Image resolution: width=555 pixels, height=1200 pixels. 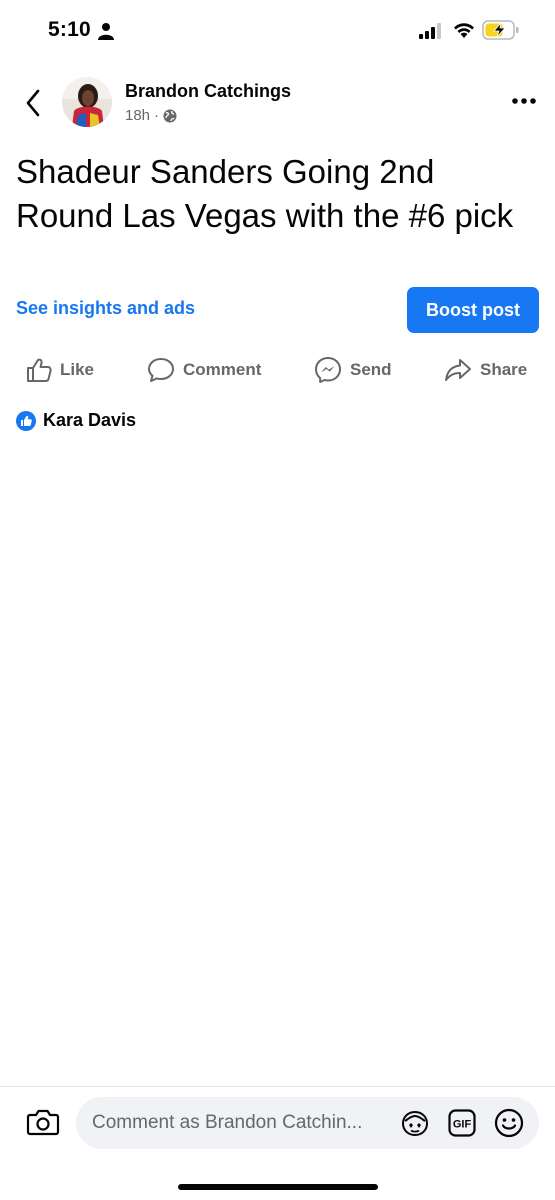 What do you see at coordinates (137, 115) in the screenshot?
I see `post-timestamp: 18h` at bounding box center [137, 115].